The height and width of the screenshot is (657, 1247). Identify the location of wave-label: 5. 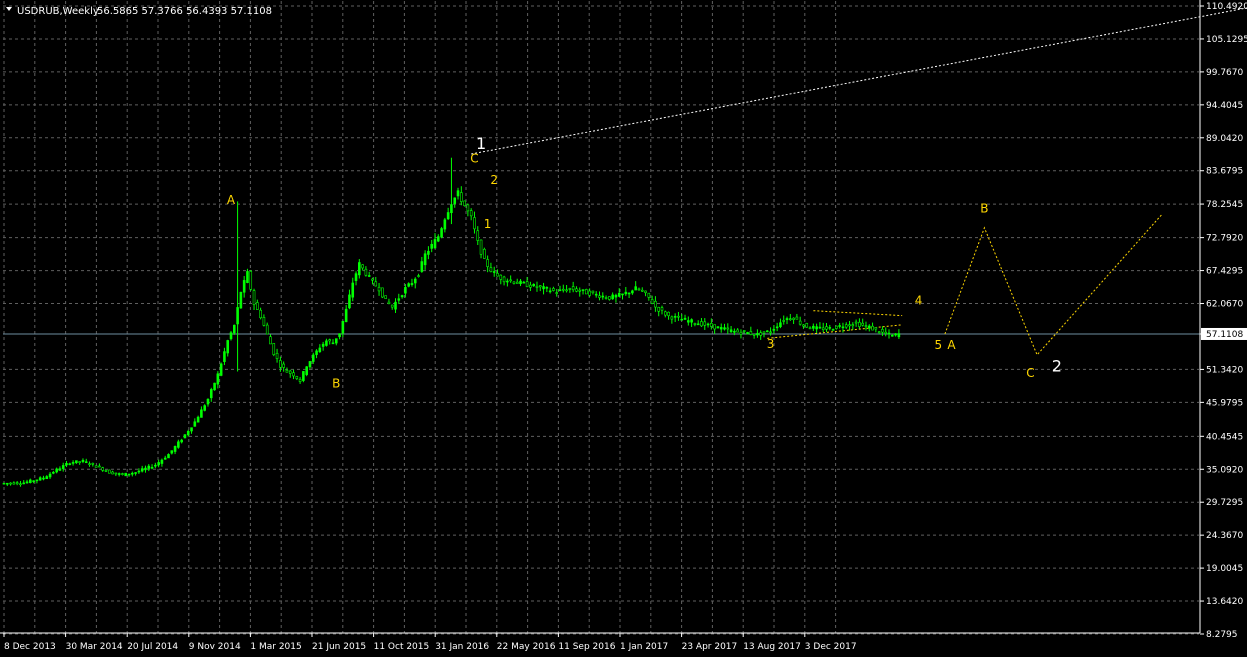
(939, 345).